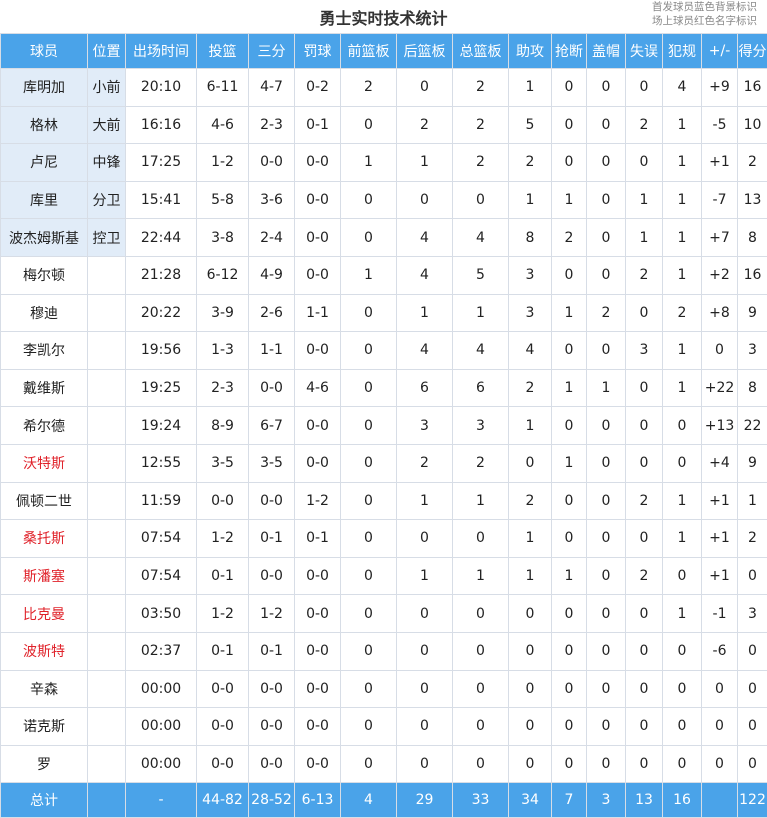  Describe the element at coordinates (424, 501) in the screenshot. I see `cell-defensive-rebounds: 1` at that location.